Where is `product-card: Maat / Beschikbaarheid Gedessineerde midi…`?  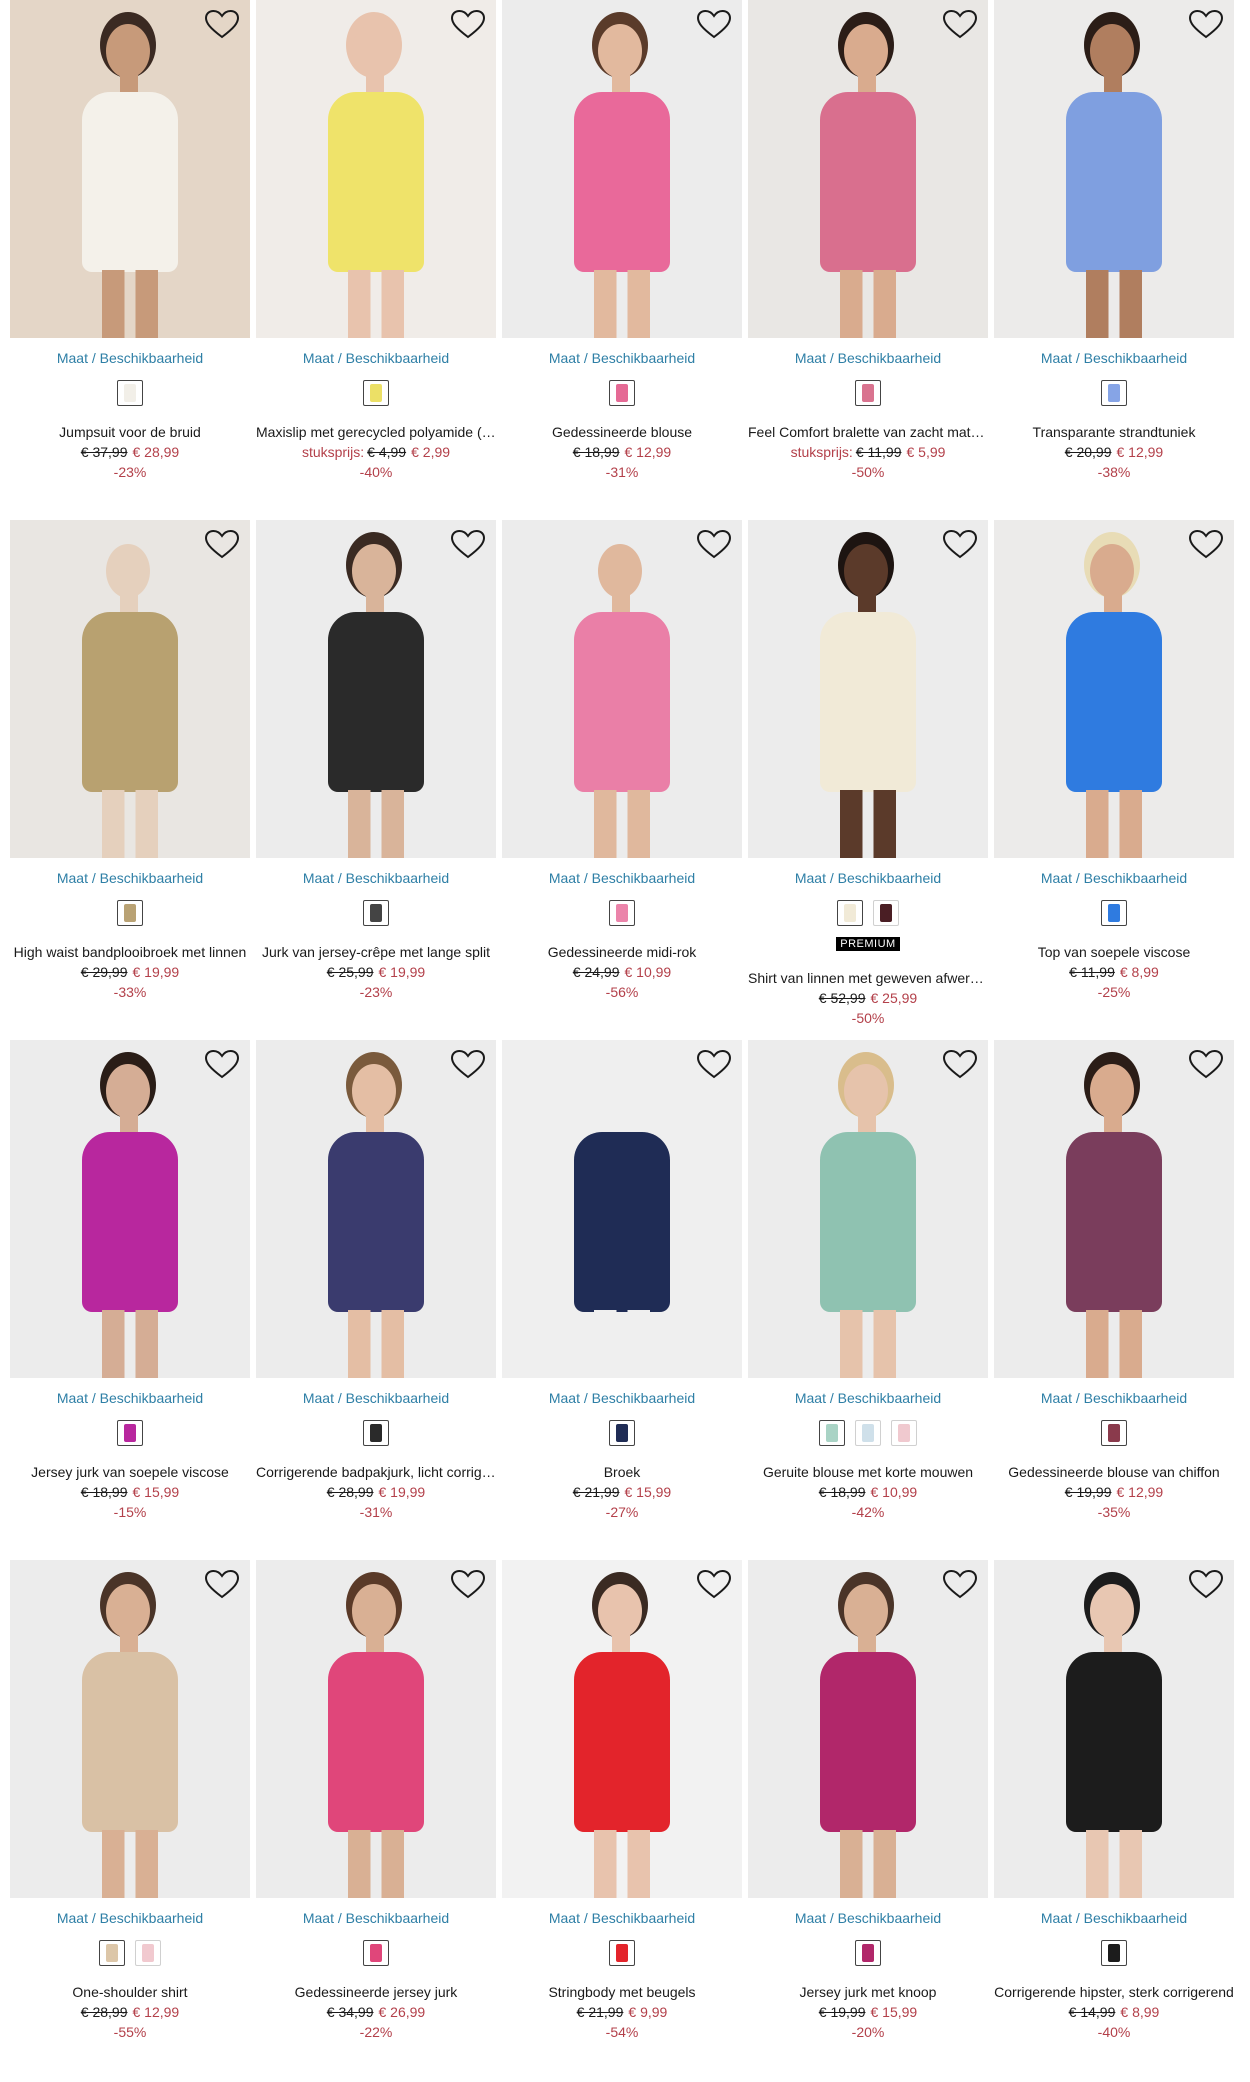 product-card: Maat / Beschikbaarheid Gedessineerde midi… is located at coordinates (622, 780).